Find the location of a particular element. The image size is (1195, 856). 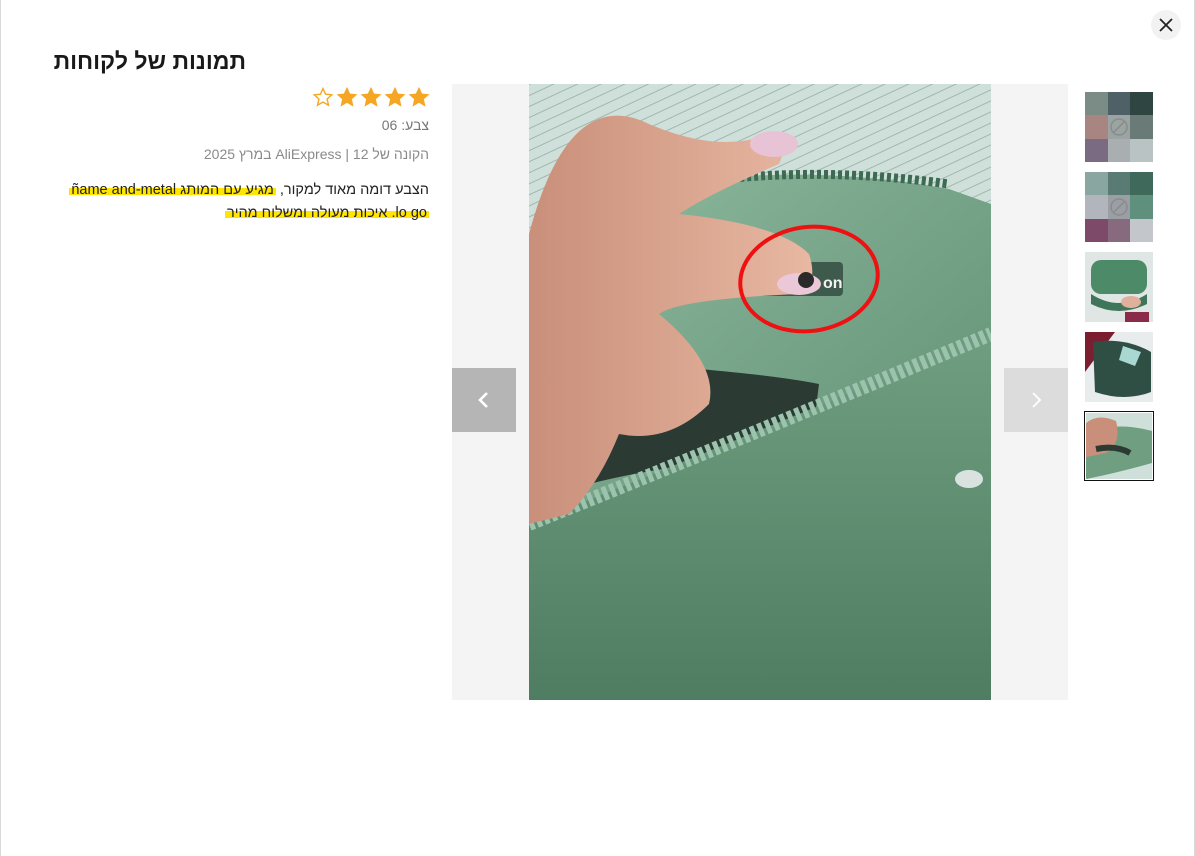

review-text-plain: הצבע דומה מאוד למקור, is located at coordinates (352, 190).